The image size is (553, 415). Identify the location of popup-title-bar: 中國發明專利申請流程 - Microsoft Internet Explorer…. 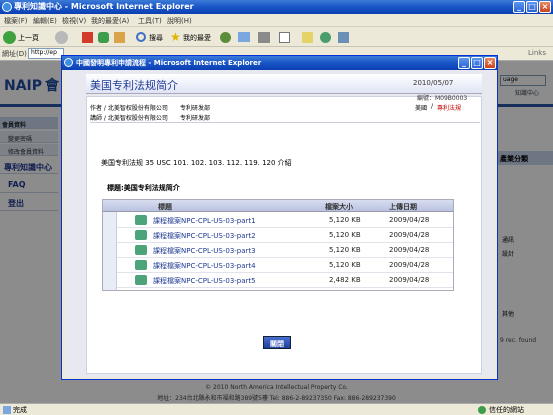
(279, 63).